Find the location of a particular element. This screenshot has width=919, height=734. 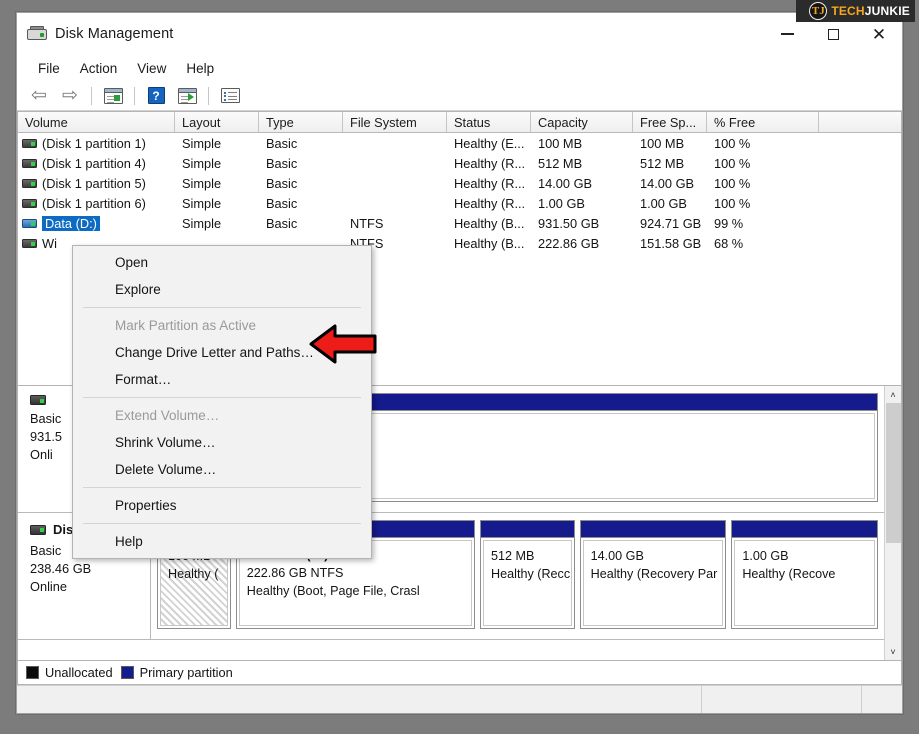

context-menu-item-help: Help is located at coordinates (222, 541).